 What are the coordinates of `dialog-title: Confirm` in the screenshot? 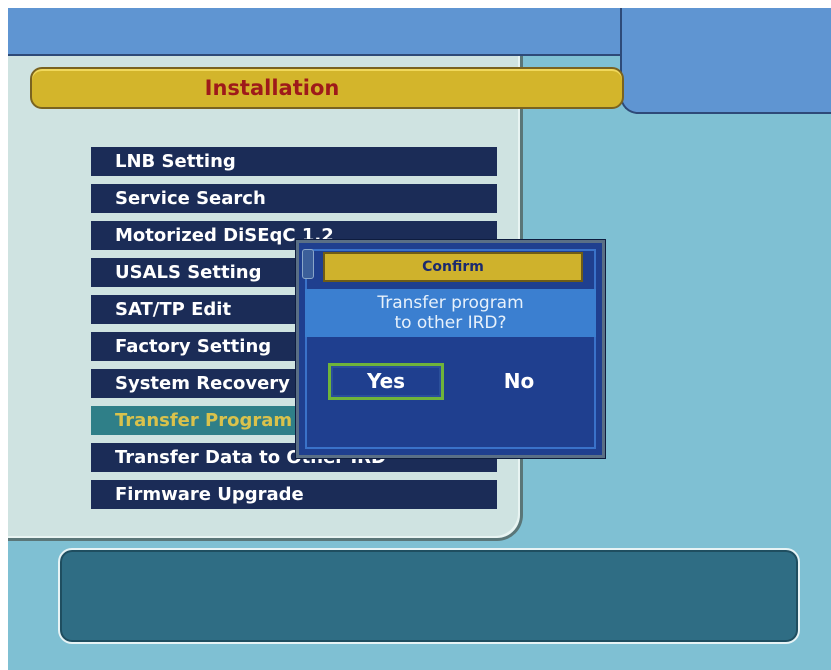 It's located at (453, 267).